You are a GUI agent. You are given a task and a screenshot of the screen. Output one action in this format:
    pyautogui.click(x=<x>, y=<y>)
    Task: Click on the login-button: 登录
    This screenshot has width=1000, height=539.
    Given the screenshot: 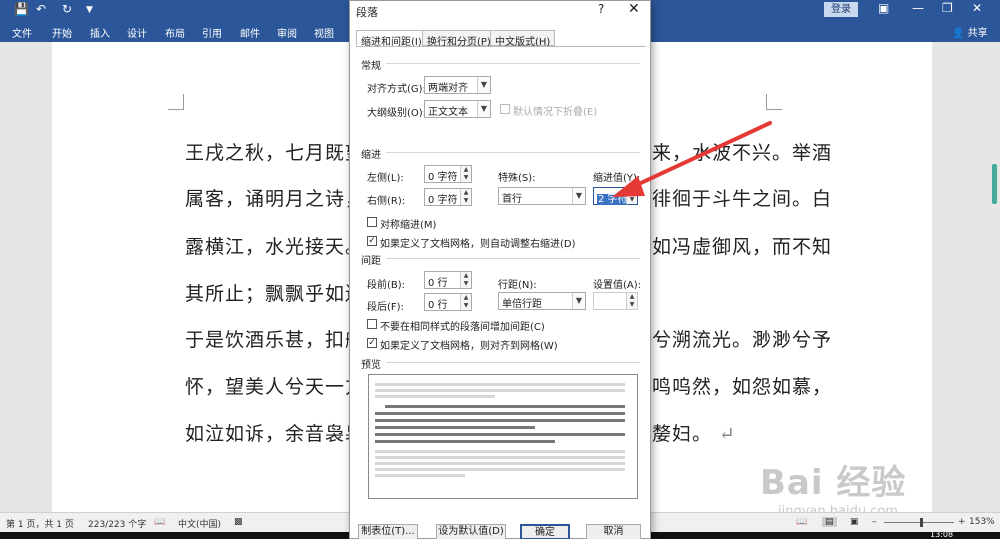 What is the action you would take?
    pyautogui.click(x=841, y=9)
    